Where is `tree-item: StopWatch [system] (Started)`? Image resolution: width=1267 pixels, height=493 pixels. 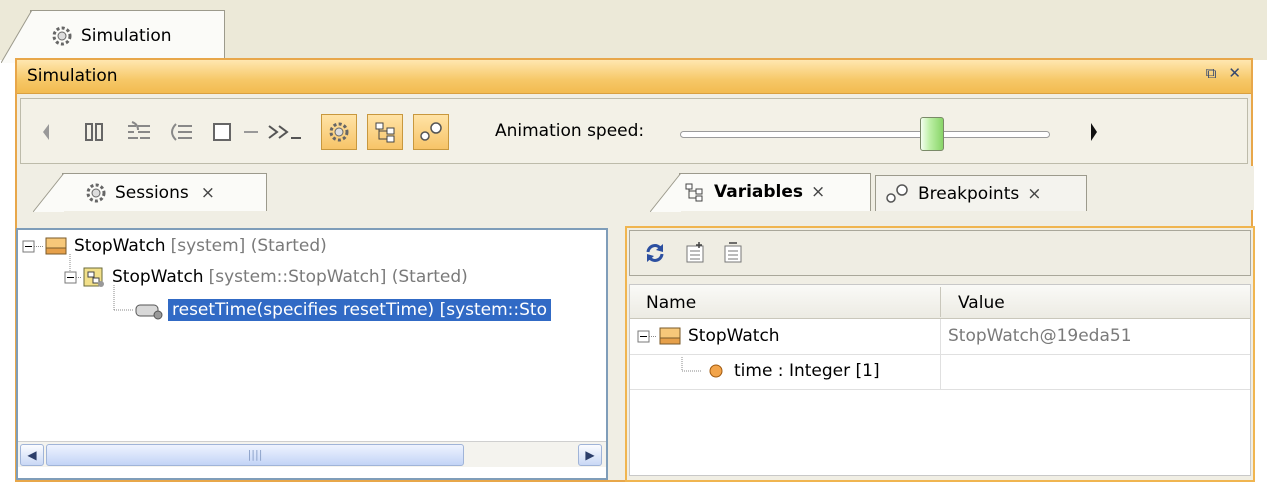
tree-item: StopWatch [system] (Started) is located at coordinates (185, 246).